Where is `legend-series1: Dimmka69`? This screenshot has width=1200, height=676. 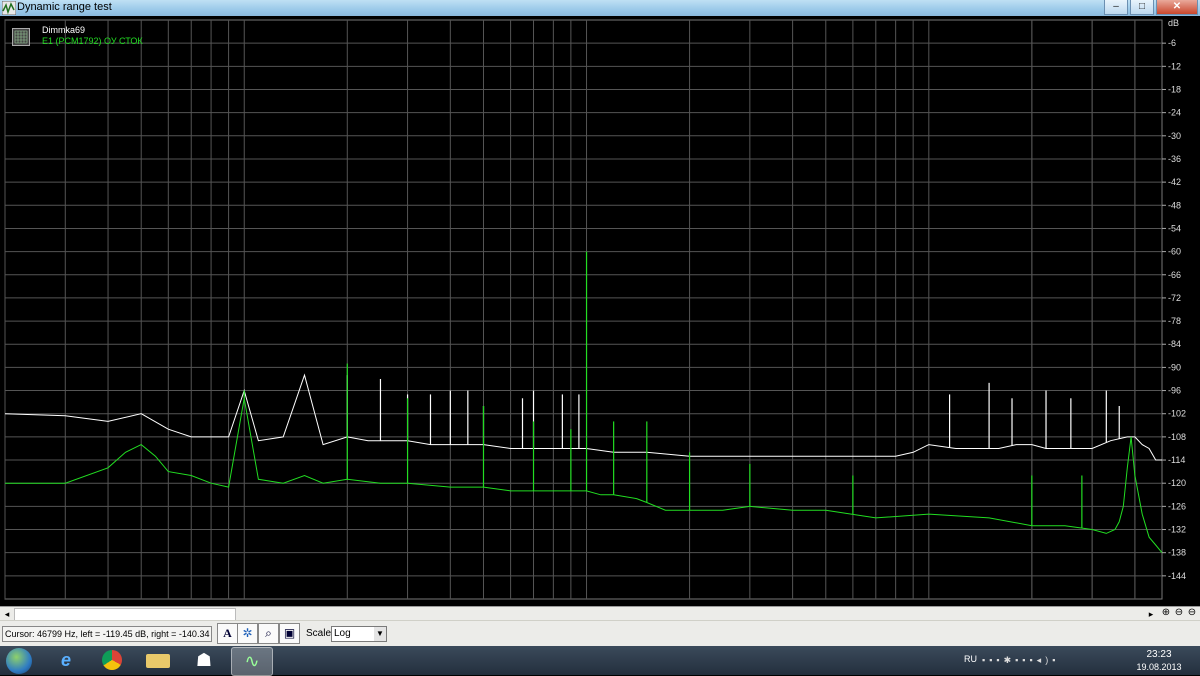 legend-series1: Dimmka69 is located at coordinates (64, 30).